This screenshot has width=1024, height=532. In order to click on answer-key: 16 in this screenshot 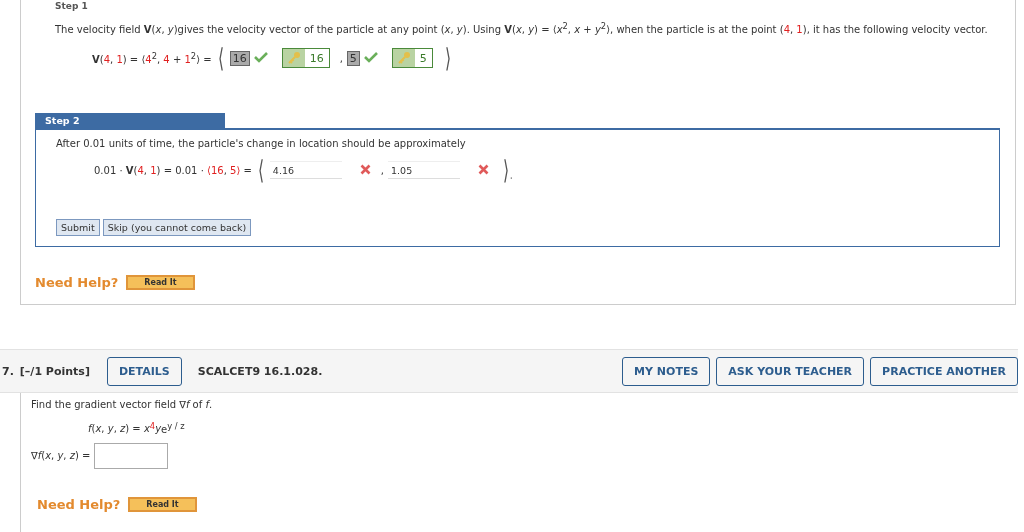, I will do `click(305, 58)`.